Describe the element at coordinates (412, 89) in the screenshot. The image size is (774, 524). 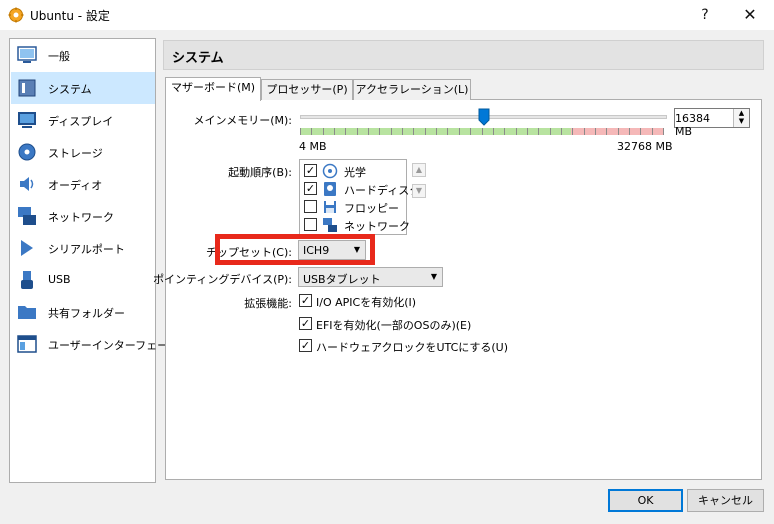
I see `tab-acceleration: アクセラレーション(L)` at that location.